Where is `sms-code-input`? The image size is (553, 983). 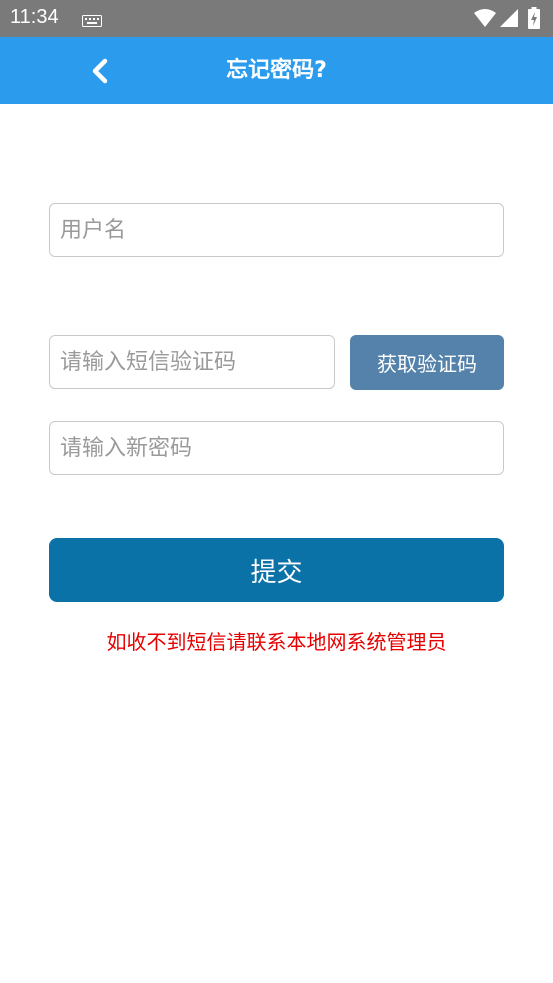
sms-code-input is located at coordinates (192, 362).